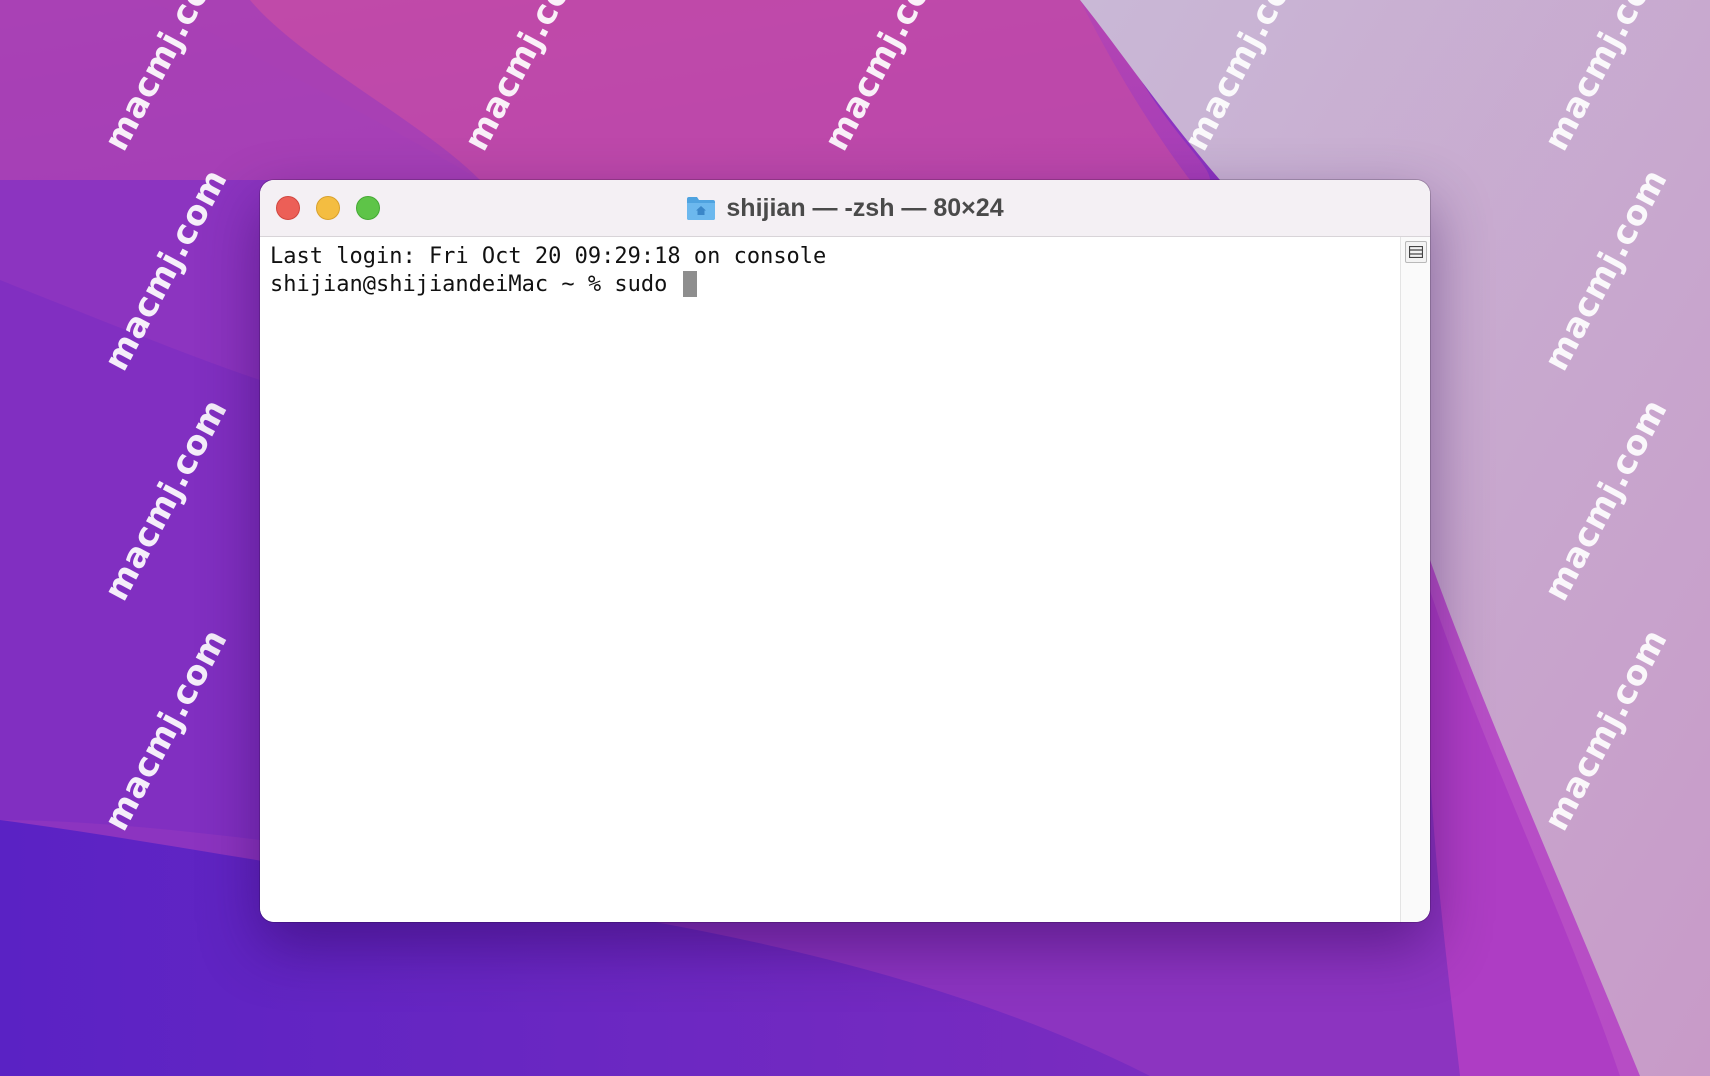 This screenshot has width=1710, height=1076. I want to click on zoom-button, so click(368, 208).